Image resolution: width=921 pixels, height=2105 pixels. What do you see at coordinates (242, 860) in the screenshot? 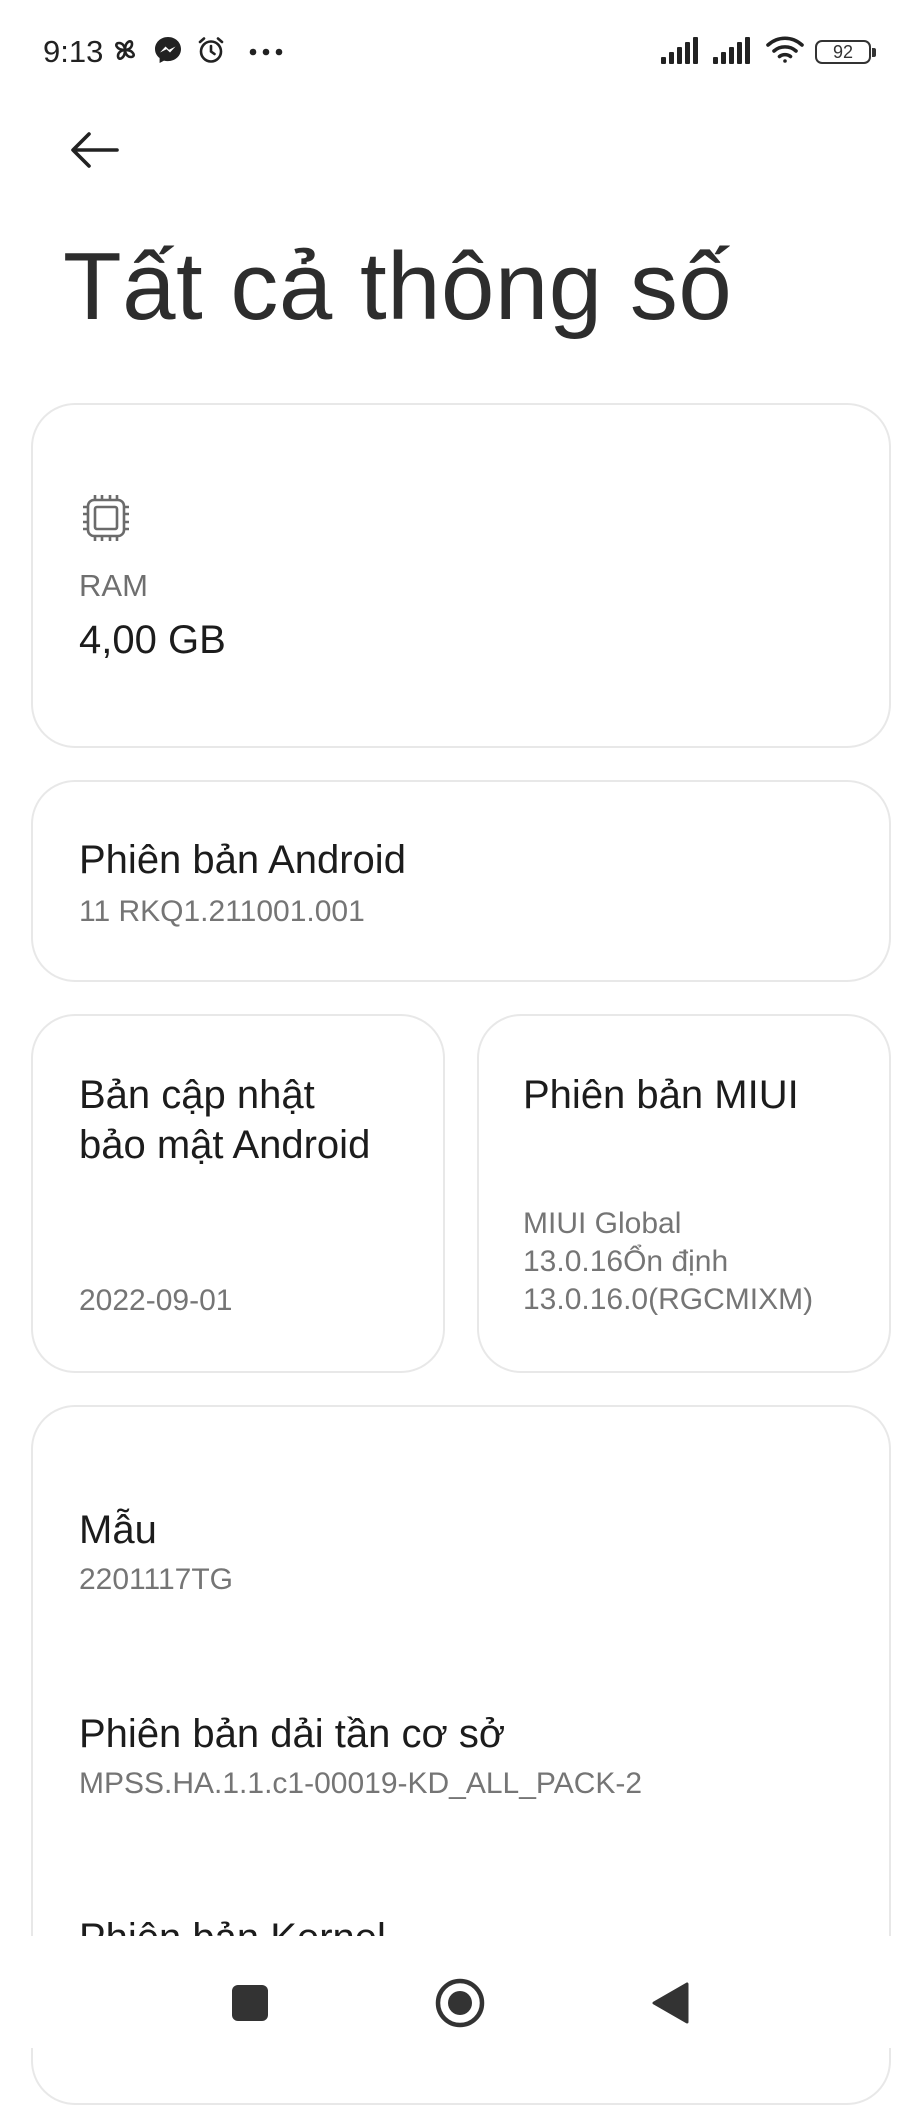
I see `android-version-title: Phiên bản Android` at bounding box center [242, 860].